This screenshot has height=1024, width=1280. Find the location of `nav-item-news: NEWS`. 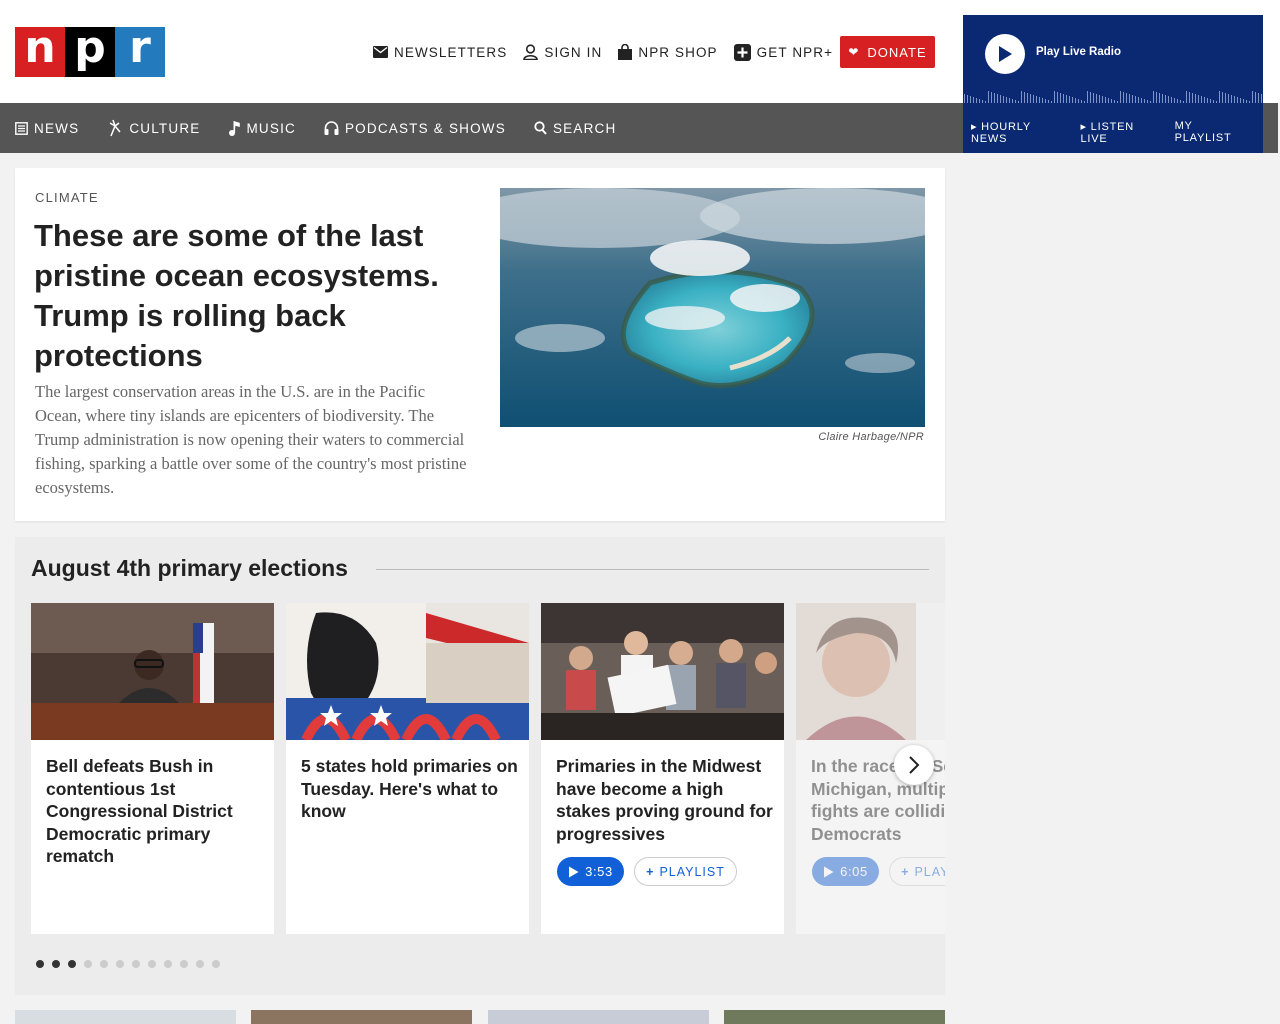

nav-item-news: NEWS is located at coordinates (47, 128).